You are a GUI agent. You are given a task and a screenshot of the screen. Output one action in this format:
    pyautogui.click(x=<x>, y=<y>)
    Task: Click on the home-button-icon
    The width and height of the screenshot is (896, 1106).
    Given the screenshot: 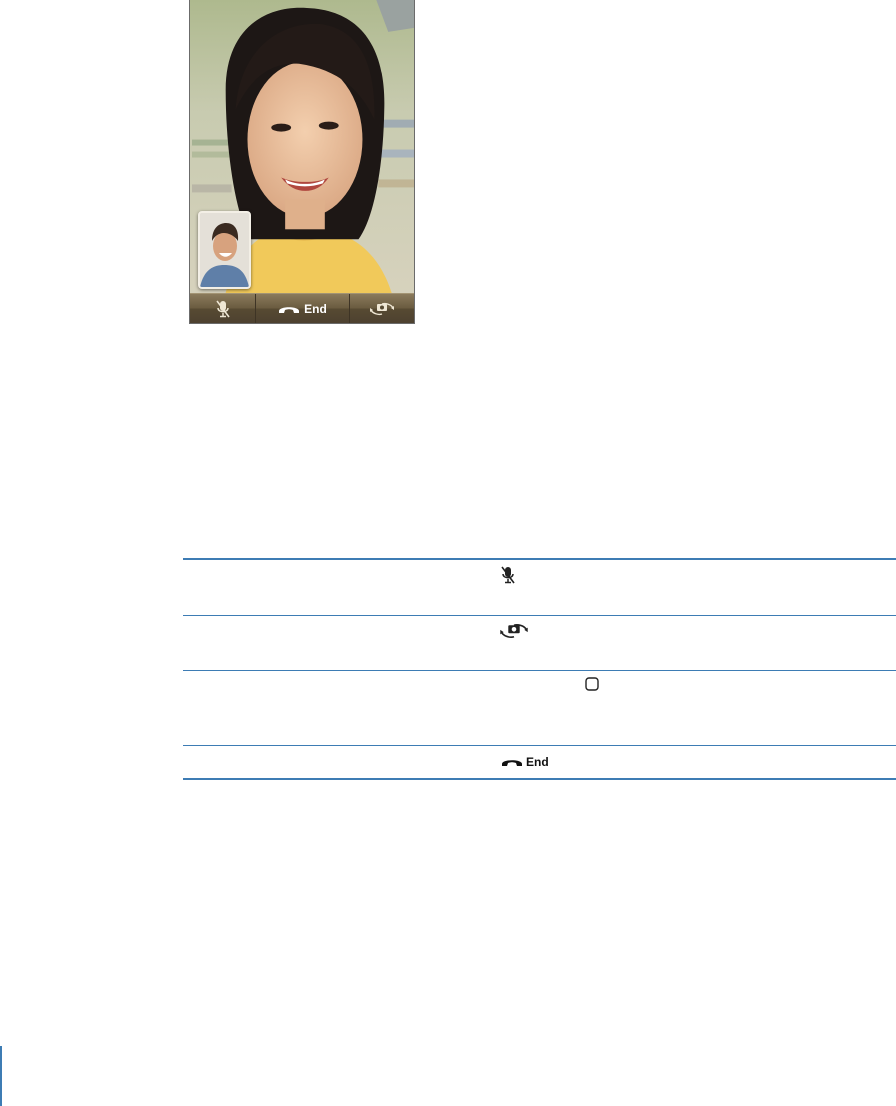 What is the action you would take?
    pyautogui.click(x=592, y=684)
    